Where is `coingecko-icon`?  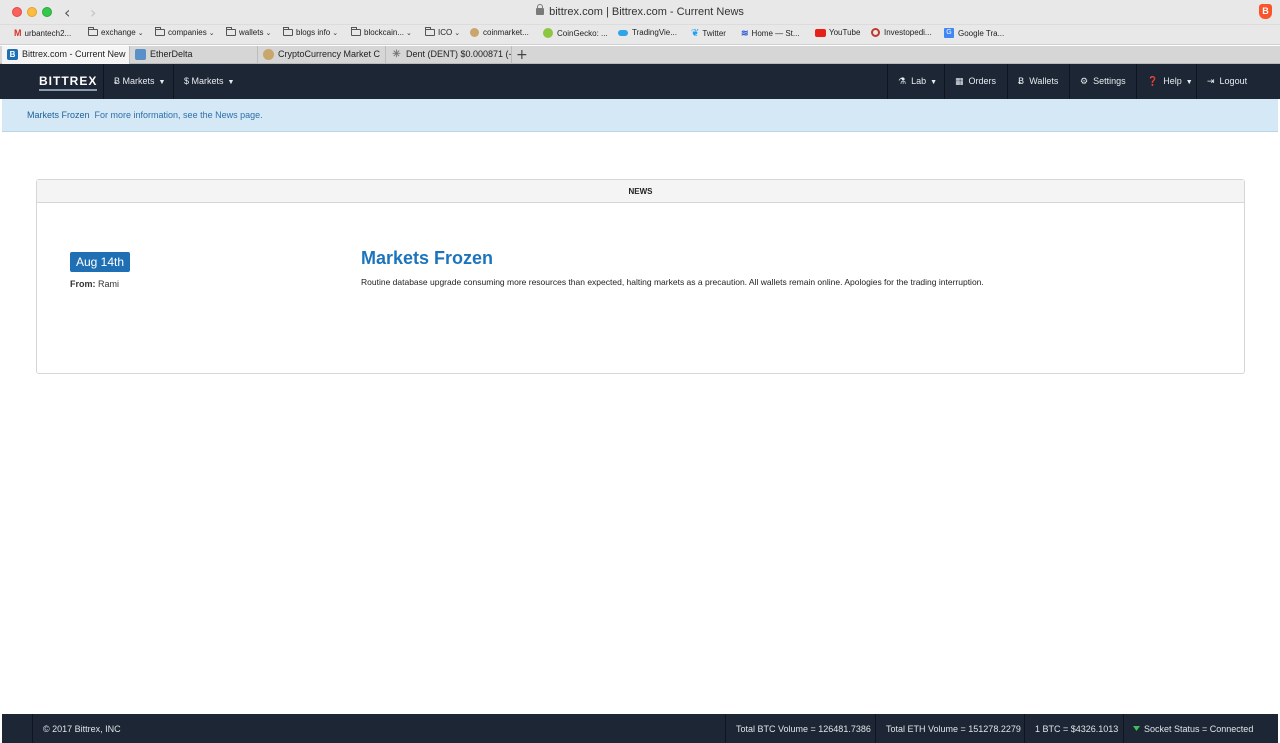
coingecko-icon is located at coordinates (548, 33).